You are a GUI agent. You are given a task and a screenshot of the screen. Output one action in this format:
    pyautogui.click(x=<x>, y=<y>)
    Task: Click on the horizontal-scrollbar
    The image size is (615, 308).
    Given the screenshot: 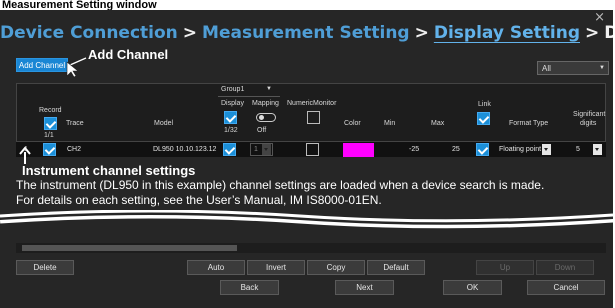 What is the action you would take?
    pyautogui.click(x=311, y=248)
    